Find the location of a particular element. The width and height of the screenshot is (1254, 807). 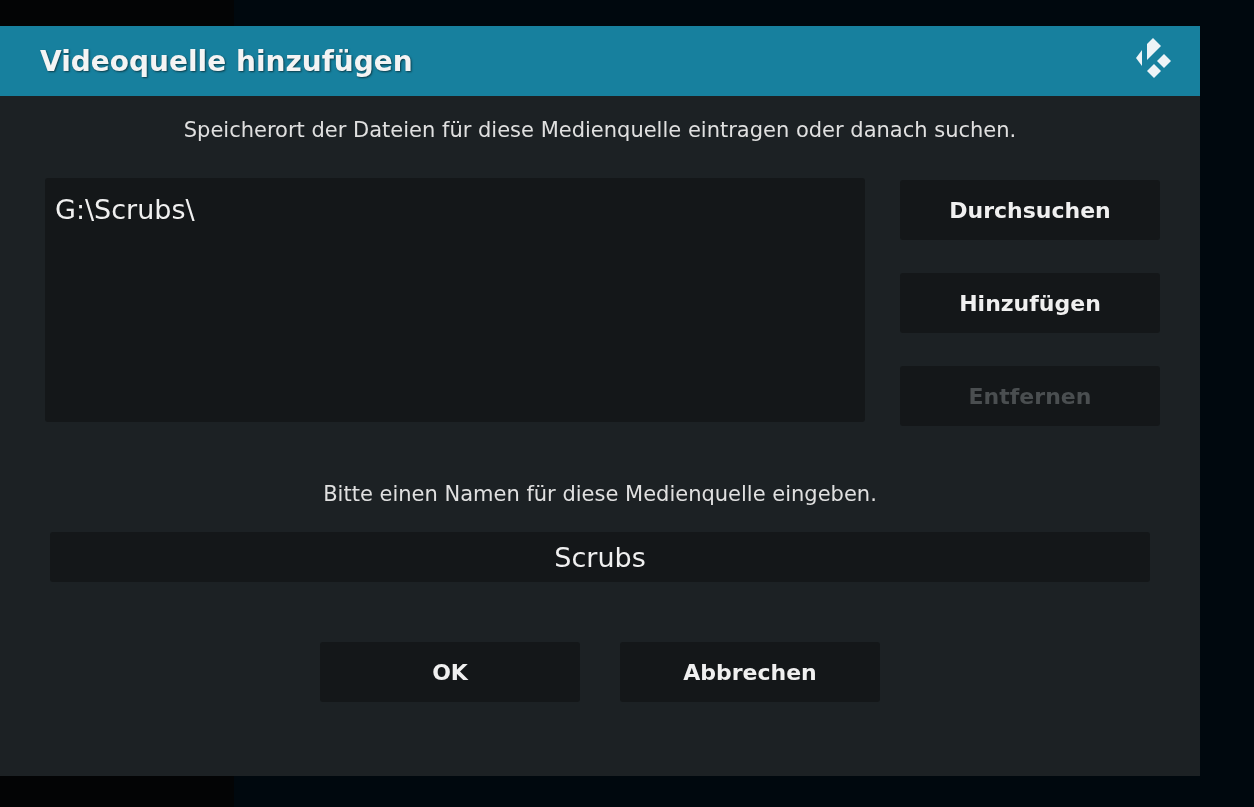

dialog-button: OK is located at coordinates (450, 672).